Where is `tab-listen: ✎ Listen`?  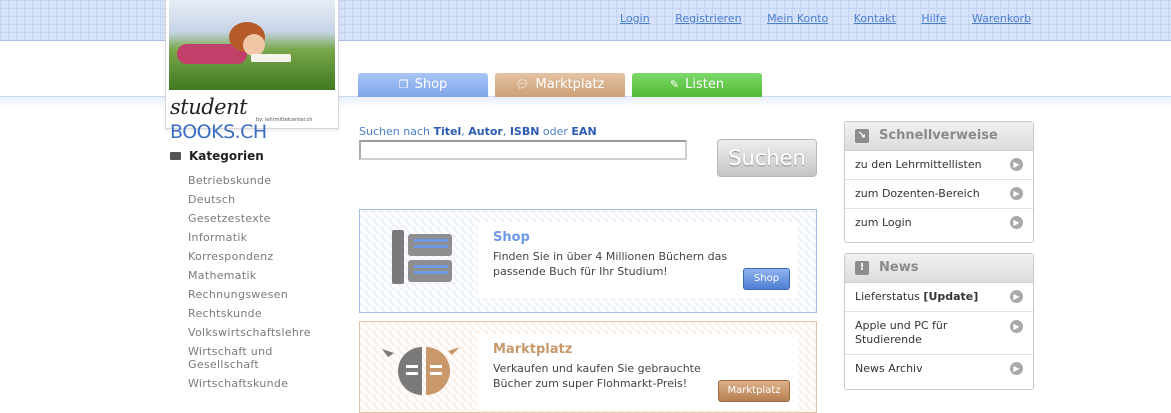
tab-listen: ✎ Listen is located at coordinates (697, 85).